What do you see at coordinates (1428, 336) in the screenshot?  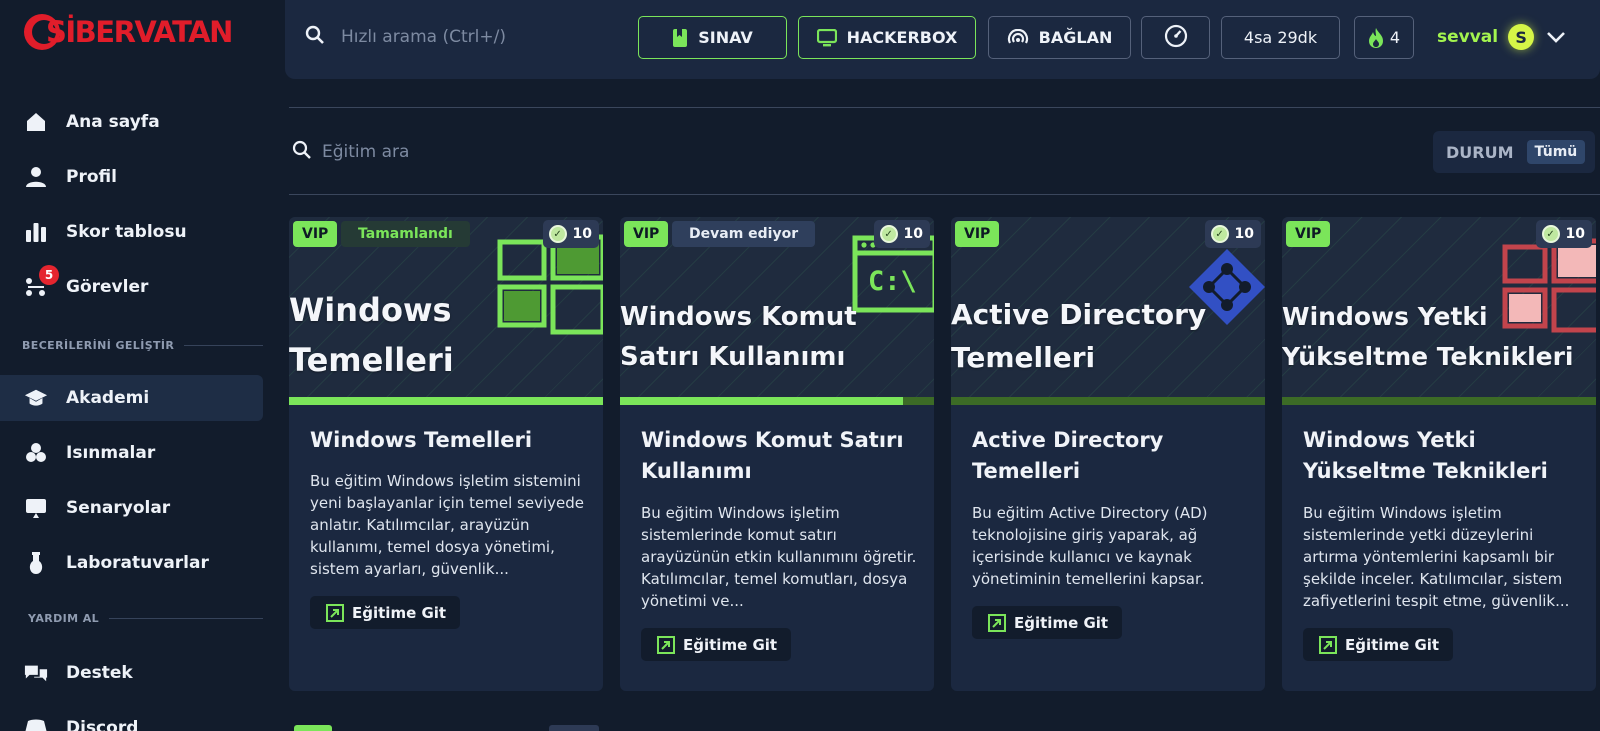 I see `banner-title: Windows Yetki Yükseltme Teknikleri` at bounding box center [1428, 336].